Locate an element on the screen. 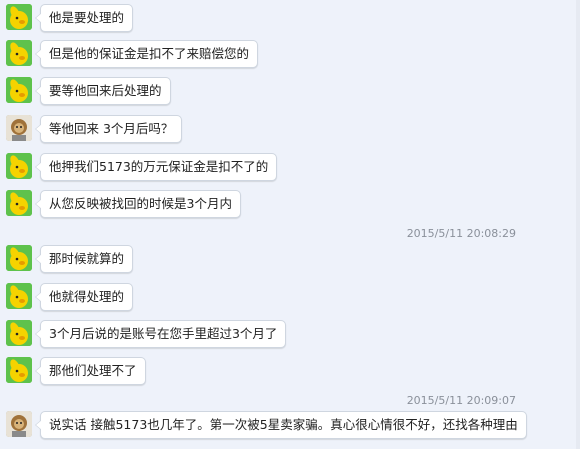  message-bubble: 他押我们5173的万元保证金是扣不了的 is located at coordinates (156, 167).